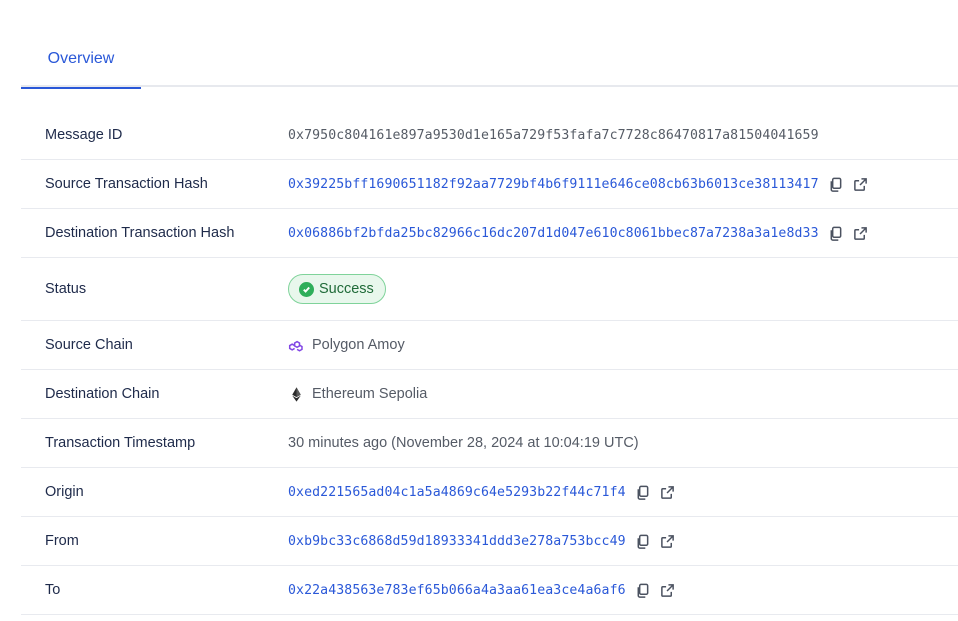 Image resolution: width=958 pixels, height=621 pixels. Describe the element at coordinates (64, 492) in the screenshot. I see `origin-label: Origin` at that location.